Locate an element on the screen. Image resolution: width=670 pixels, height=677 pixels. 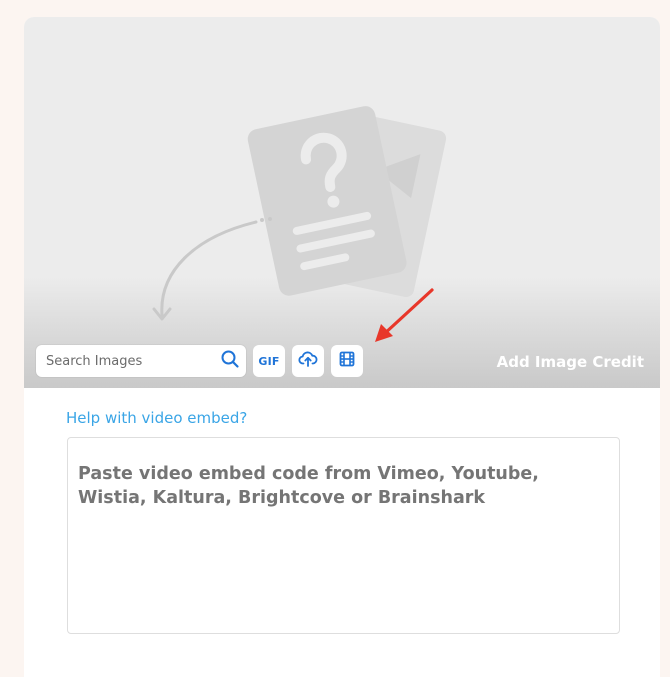
gif-button-label: GIF is located at coordinates (269, 361).